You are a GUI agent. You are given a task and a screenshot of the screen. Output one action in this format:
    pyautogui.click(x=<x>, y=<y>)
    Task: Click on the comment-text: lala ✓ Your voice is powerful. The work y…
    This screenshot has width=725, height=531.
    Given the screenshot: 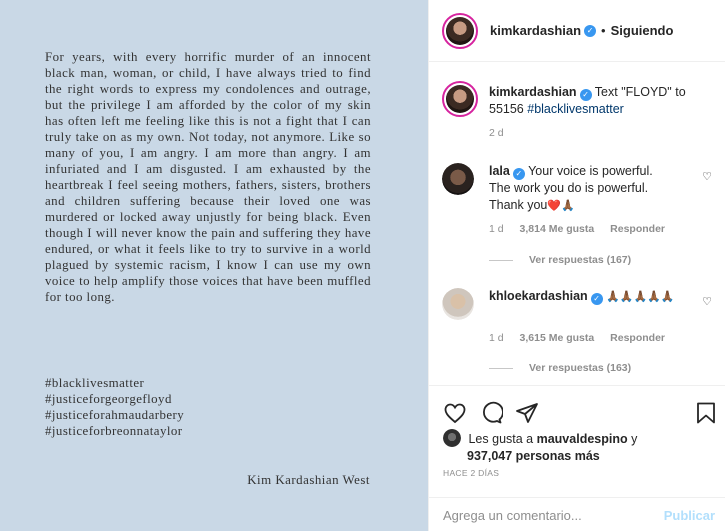 What is the action you would take?
    pyautogui.click(x=582, y=189)
    